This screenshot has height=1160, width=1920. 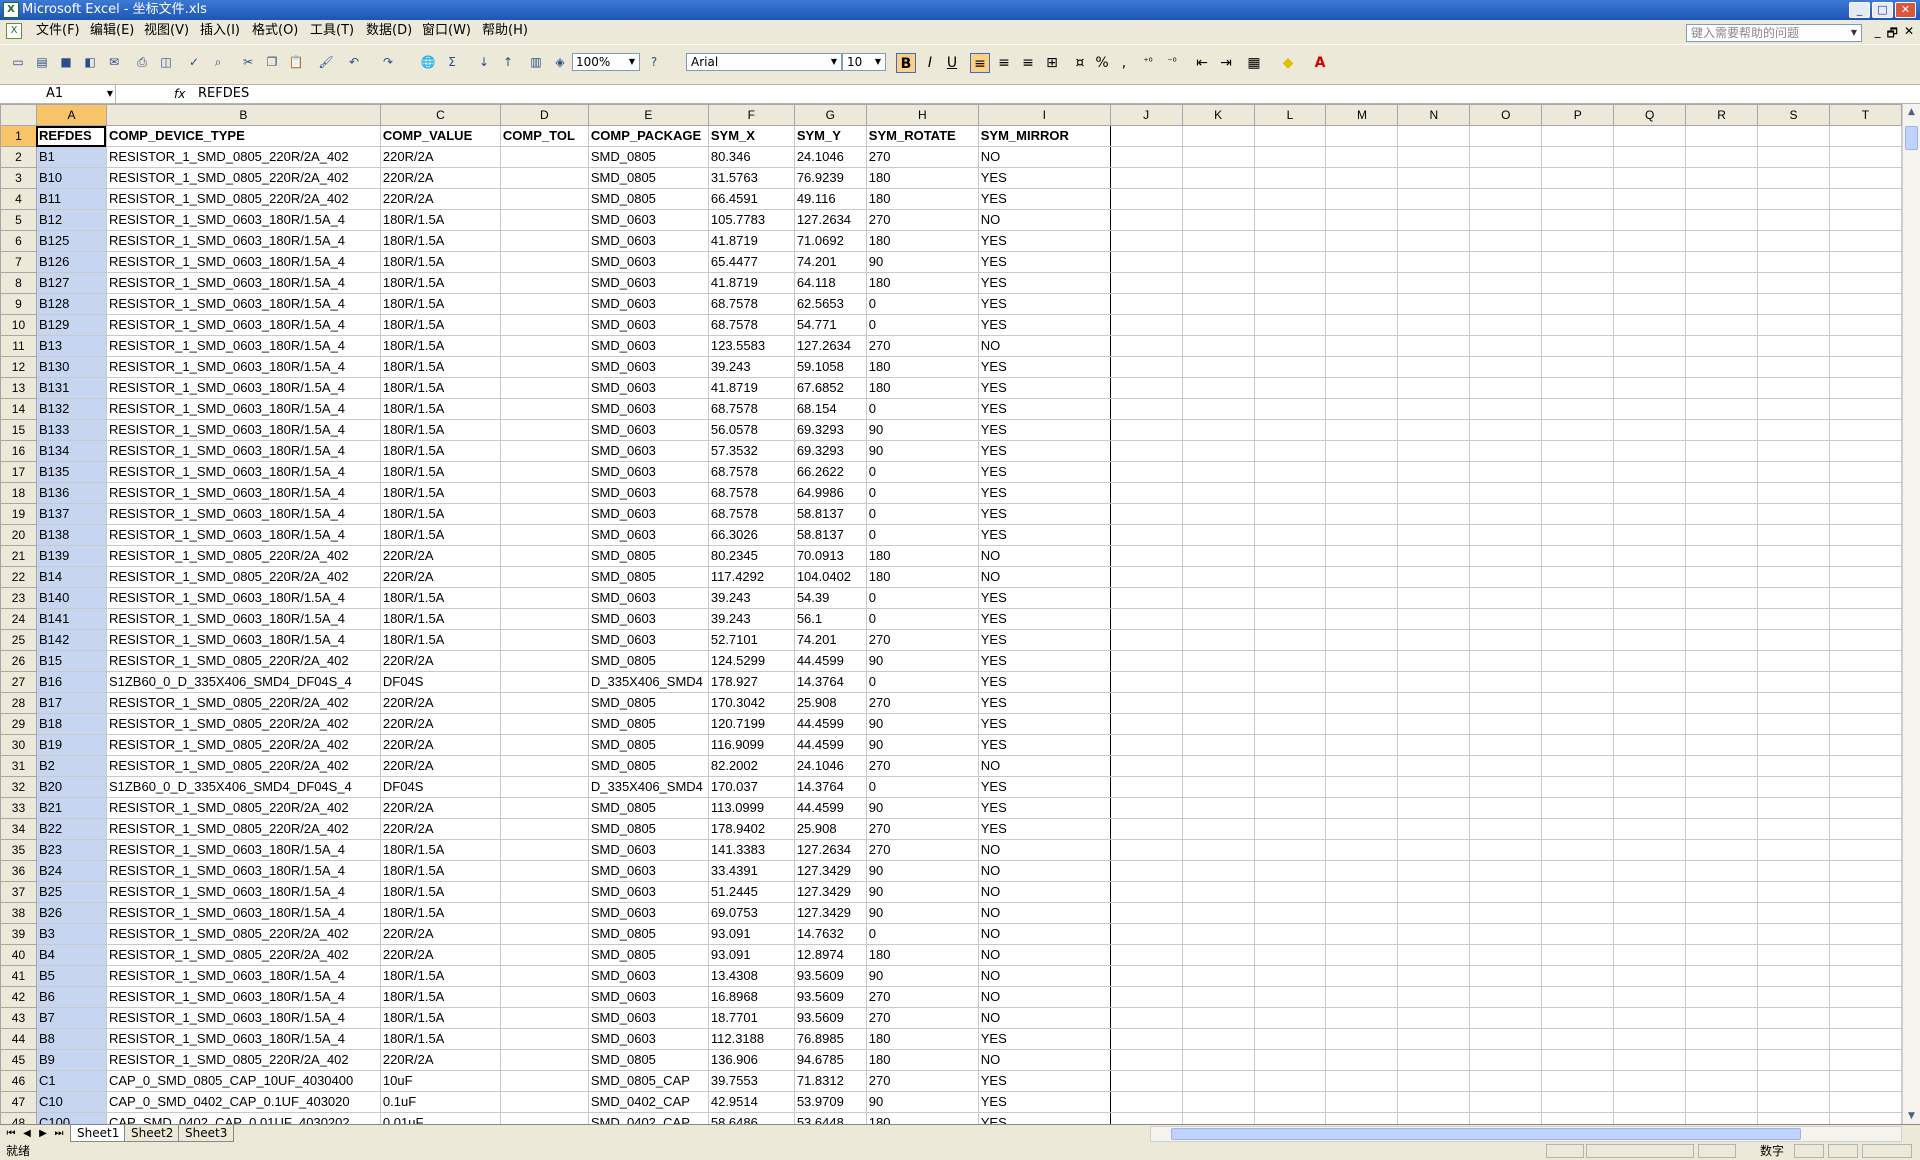 I want to click on column-header-p: P, so click(x=1578, y=115).